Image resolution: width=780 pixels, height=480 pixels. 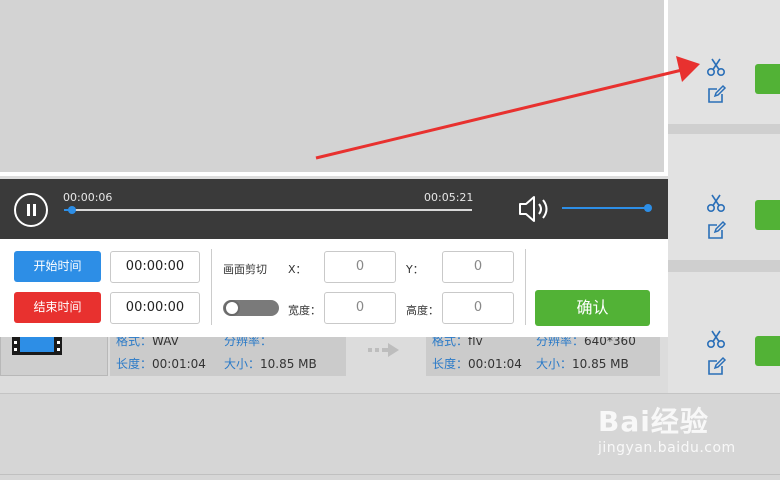 What do you see at coordinates (161, 364) in the screenshot?
I see `source-length: 长度：00:01:04` at bounding box center [161, 364].